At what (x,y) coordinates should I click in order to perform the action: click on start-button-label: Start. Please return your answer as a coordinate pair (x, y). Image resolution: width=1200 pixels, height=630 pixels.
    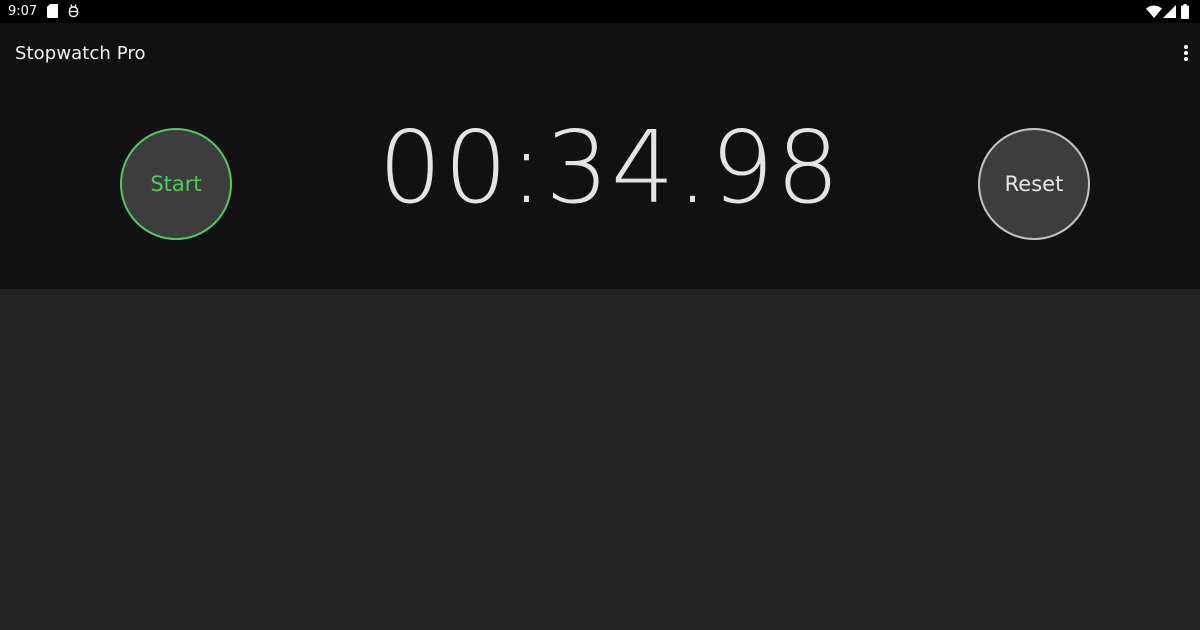
    Looking at the image, I should click on (176, 184).